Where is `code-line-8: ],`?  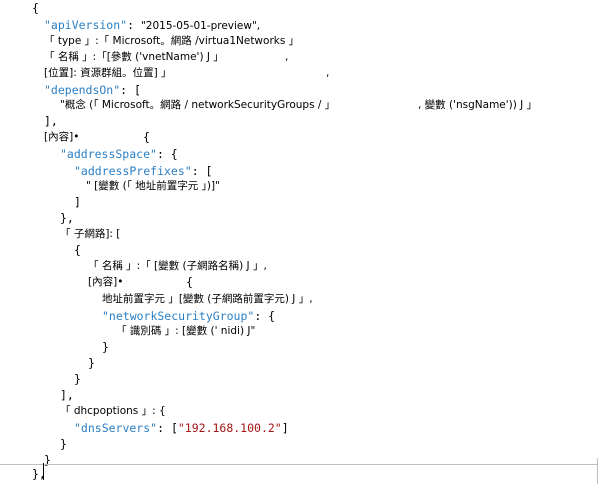 code-line-8: ], is located at coordinates (51, 121).